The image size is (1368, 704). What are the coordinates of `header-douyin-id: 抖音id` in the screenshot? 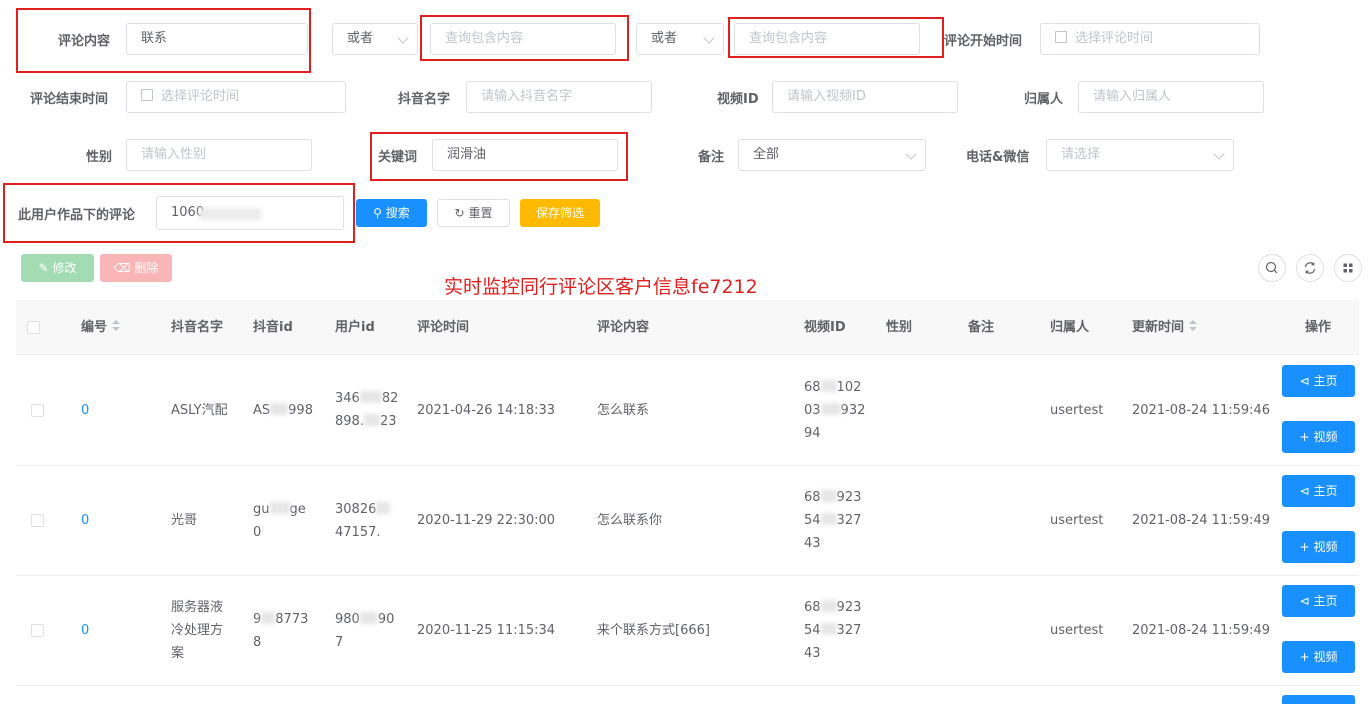 It's located at (273, 327).